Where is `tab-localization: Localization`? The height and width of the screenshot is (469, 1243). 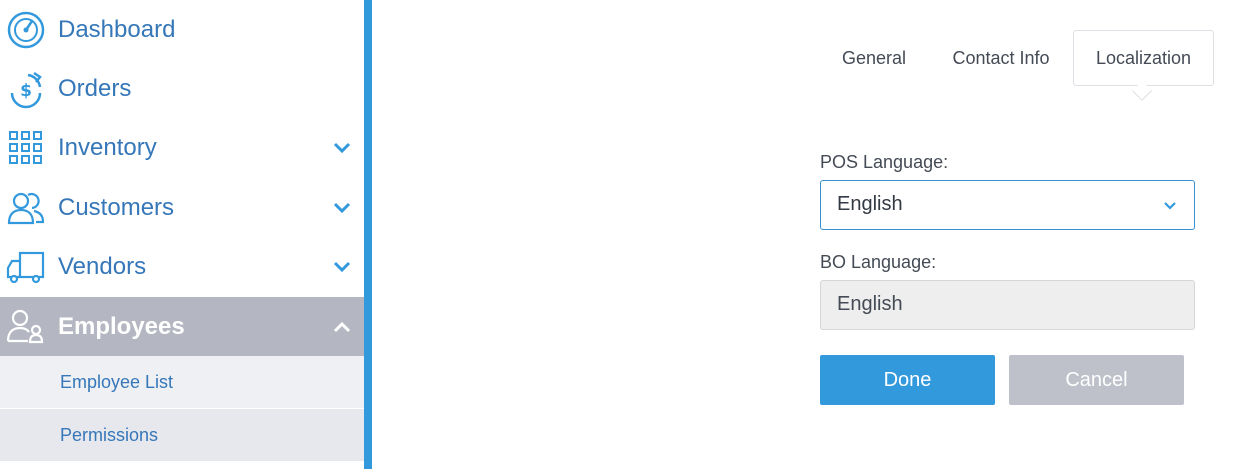 tab-localization: Localization is located at coordinates (1143, 58).